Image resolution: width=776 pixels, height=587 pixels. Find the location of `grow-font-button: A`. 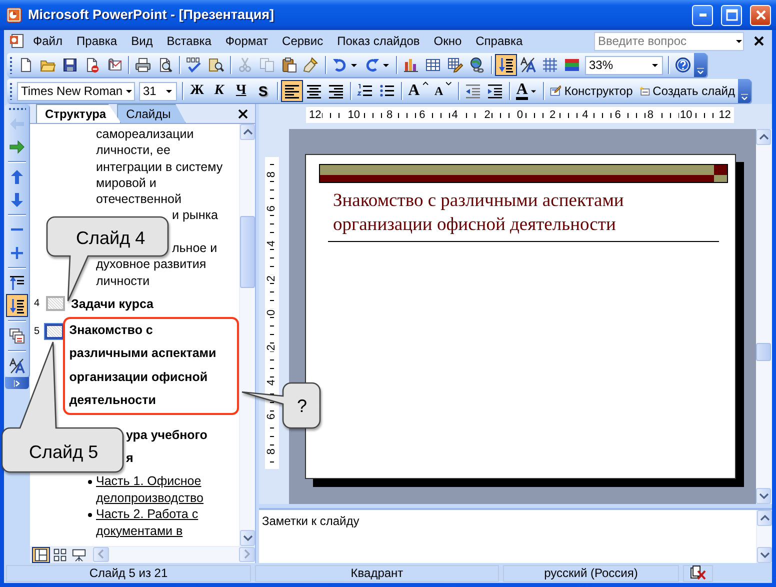

grow-font-button: A is located at coordinates (418, 91).